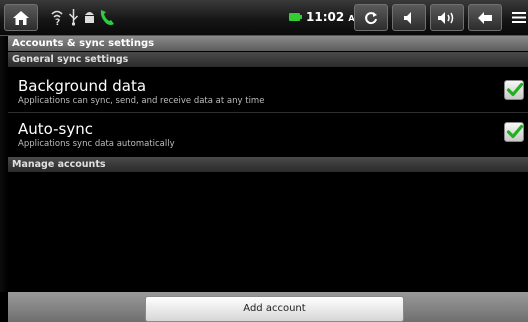  I want to click on volume-up-button, so click(447, 17).